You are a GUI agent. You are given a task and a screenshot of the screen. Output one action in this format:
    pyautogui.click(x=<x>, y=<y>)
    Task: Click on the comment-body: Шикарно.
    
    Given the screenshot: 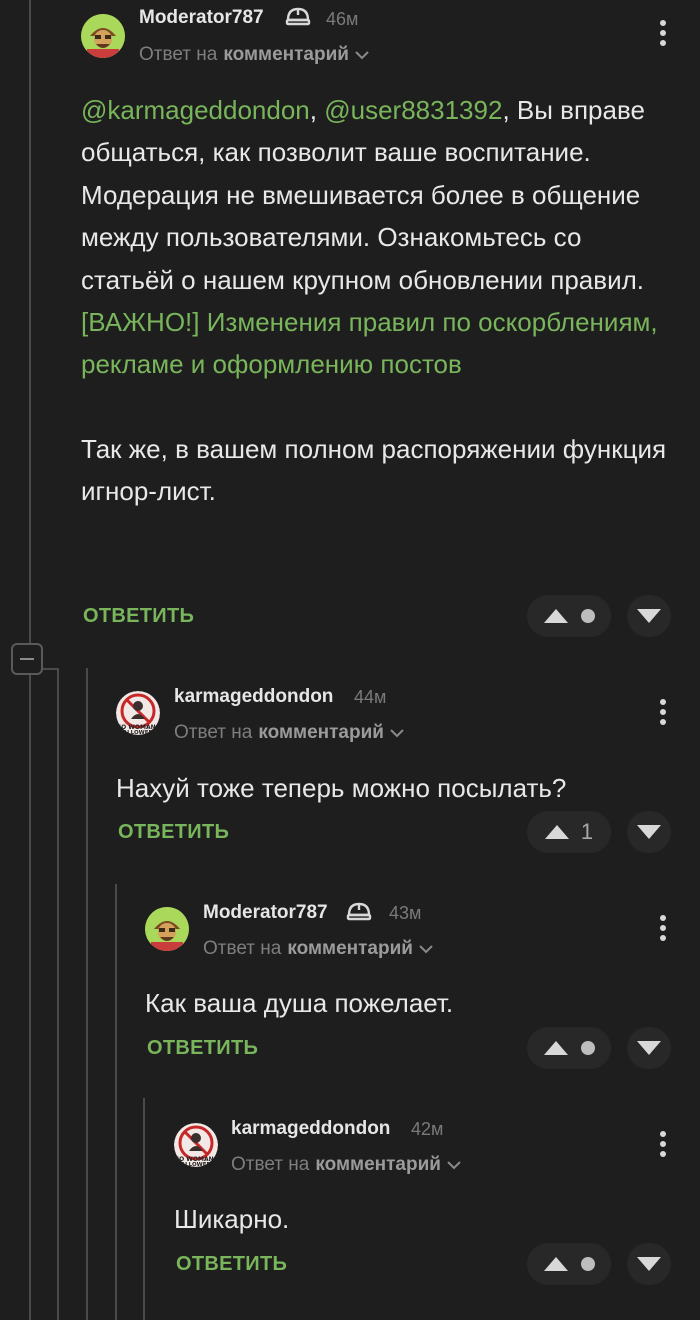 What is the action you would take?
    pyautogui.click(x=232, y=1219)
    